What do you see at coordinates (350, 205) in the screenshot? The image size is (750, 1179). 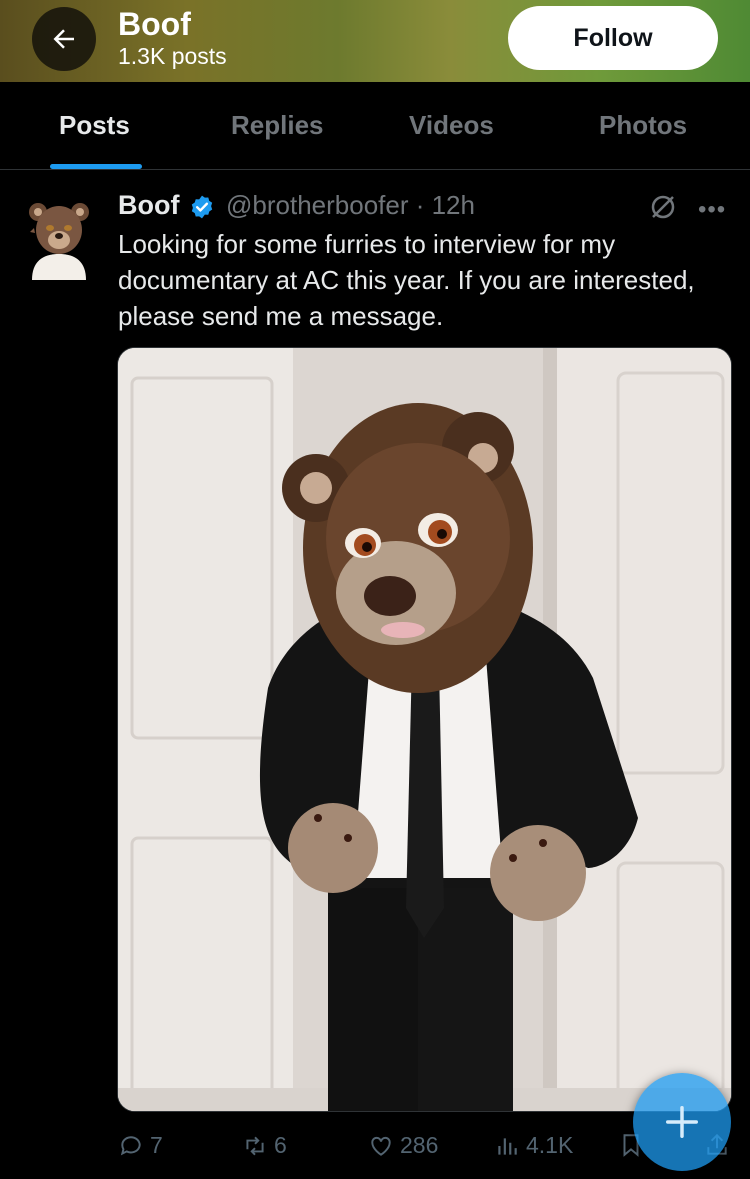 I see `post-handle-time: @brotherboofer · 12h` at bounding box center [350, 205].